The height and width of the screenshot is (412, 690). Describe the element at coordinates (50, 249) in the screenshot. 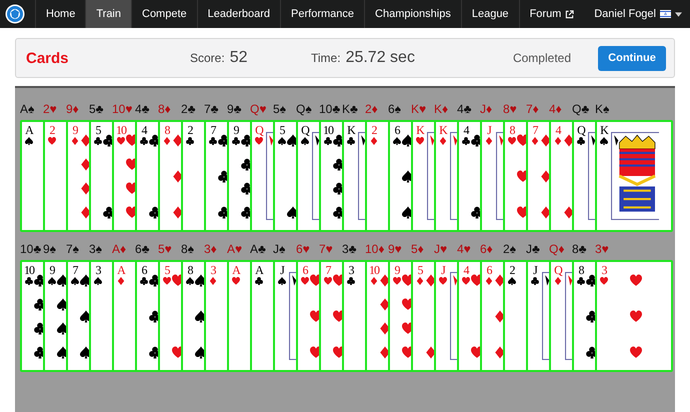

I see `card-label: 9♠` at that location.